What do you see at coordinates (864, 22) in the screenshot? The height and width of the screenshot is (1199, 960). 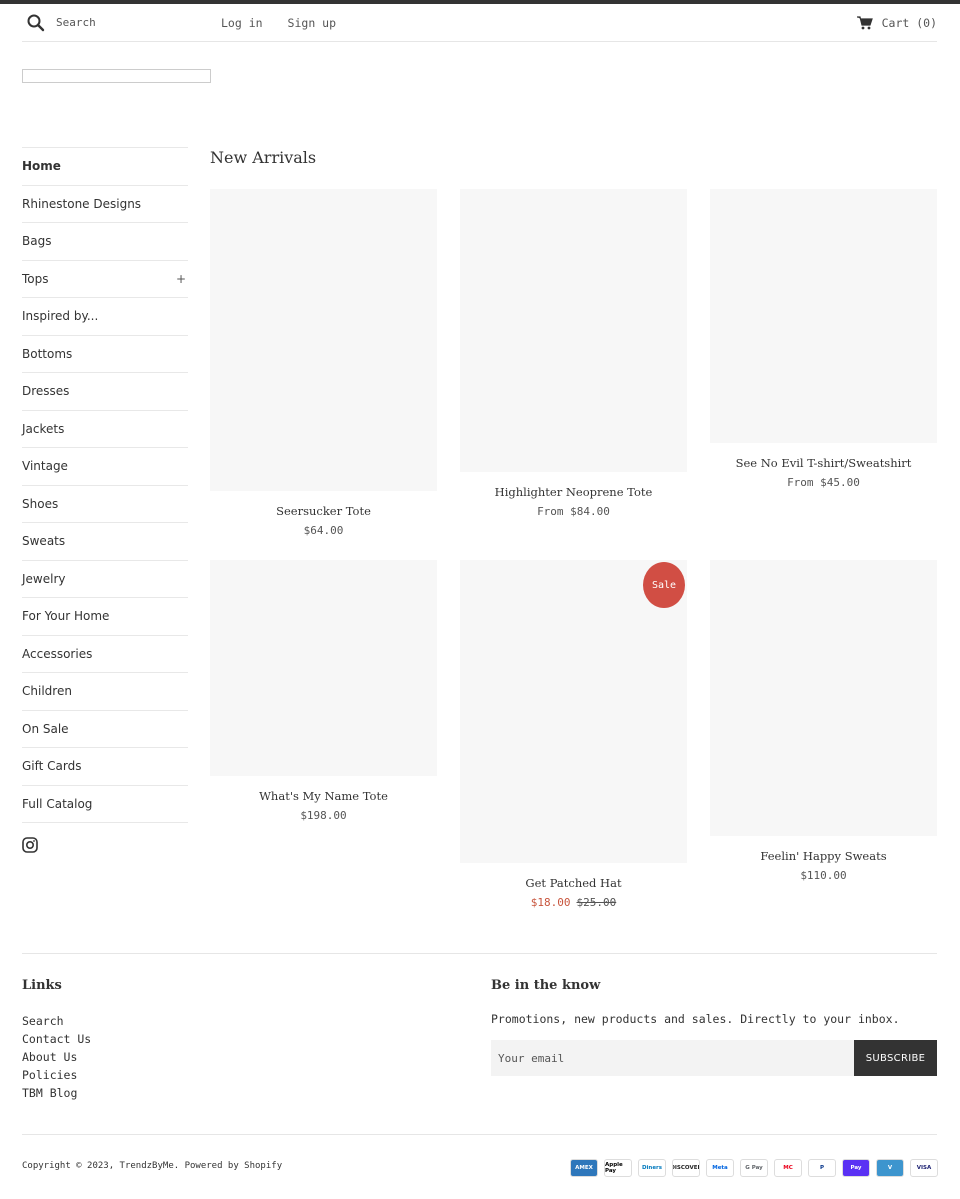 I see `cart-icon` at bounding box center [864, 22].